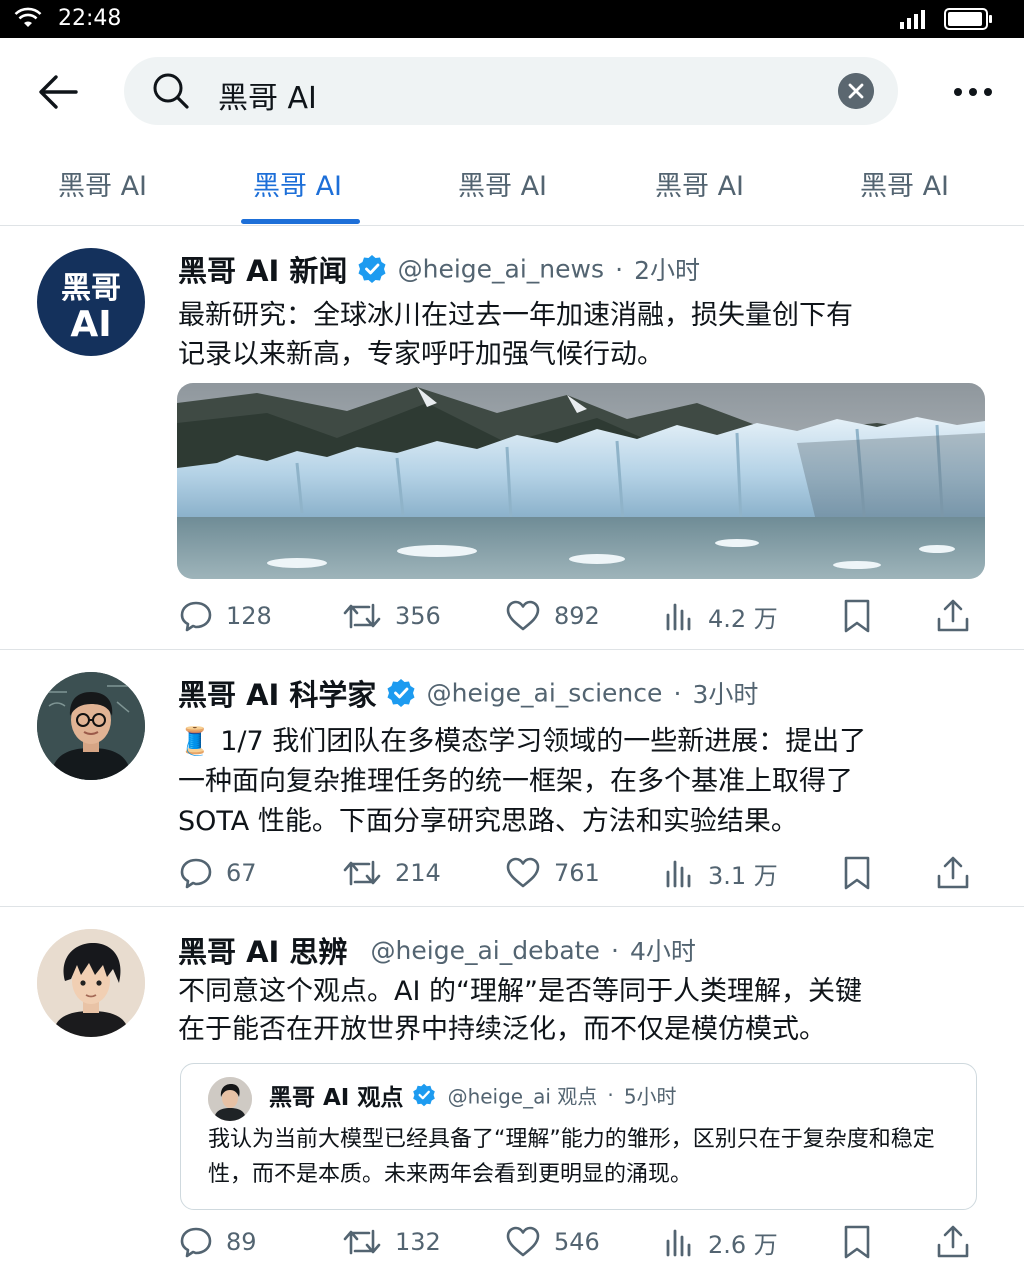 This screenshot has height=1280, width=1024. I want to click on quoted-post-time: 5小时, so click(650, 1096).